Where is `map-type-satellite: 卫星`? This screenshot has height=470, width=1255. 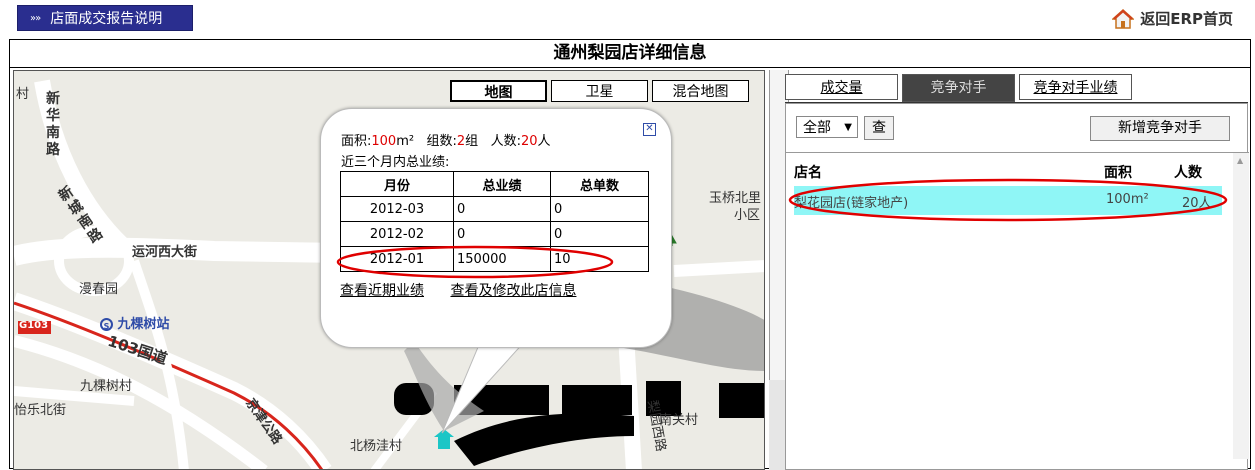 map-type-satellite: 卫星 is located at coordinates (599, 91).